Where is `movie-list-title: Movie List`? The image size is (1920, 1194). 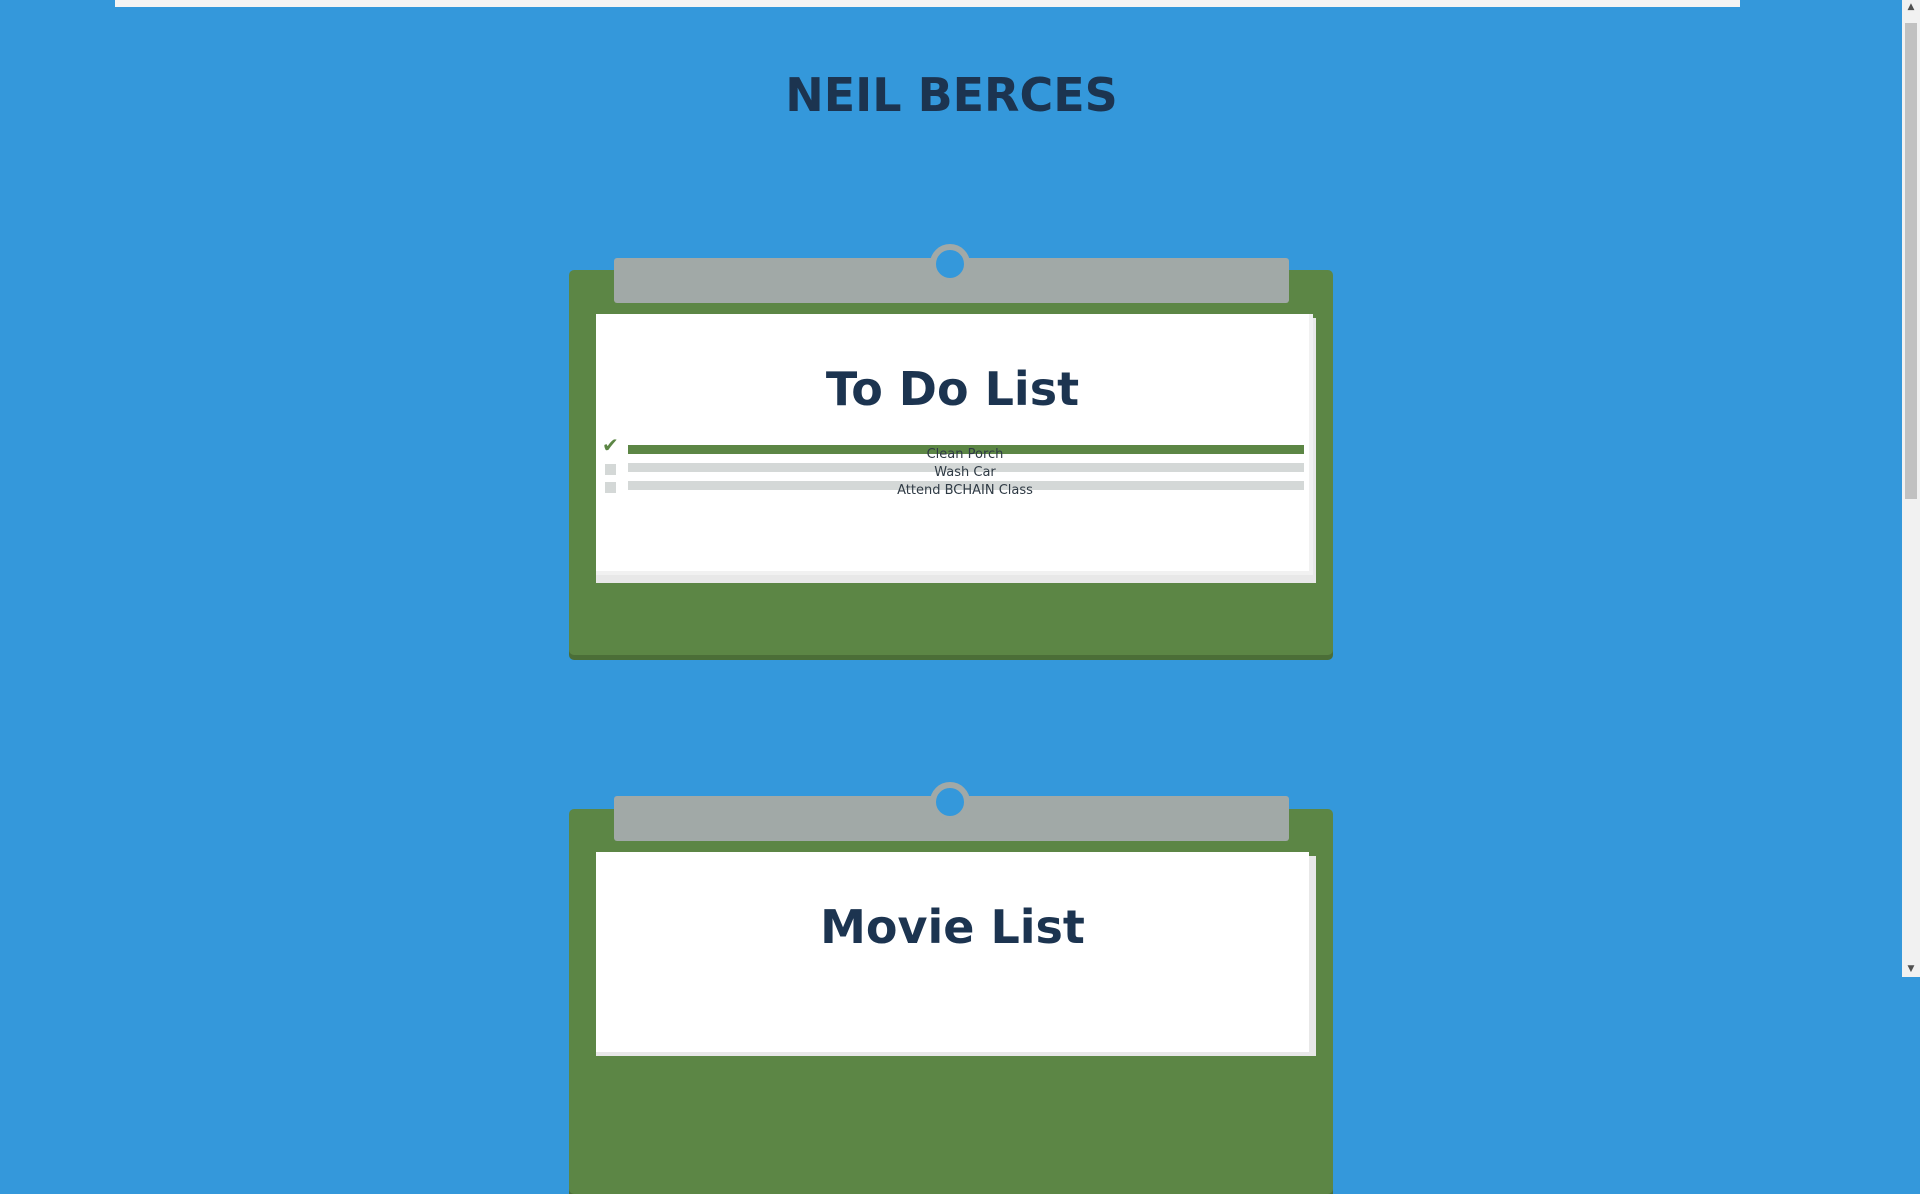
movie-list-title: Movie List is located at coordinates (952, 927).